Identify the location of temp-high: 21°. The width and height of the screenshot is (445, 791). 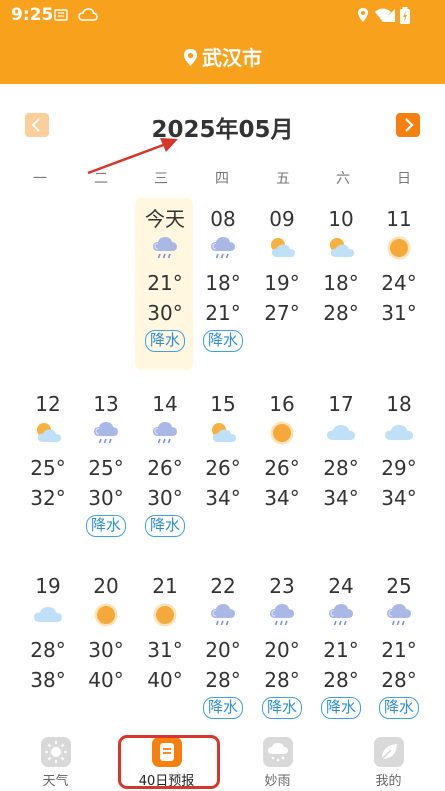
(223, 313).